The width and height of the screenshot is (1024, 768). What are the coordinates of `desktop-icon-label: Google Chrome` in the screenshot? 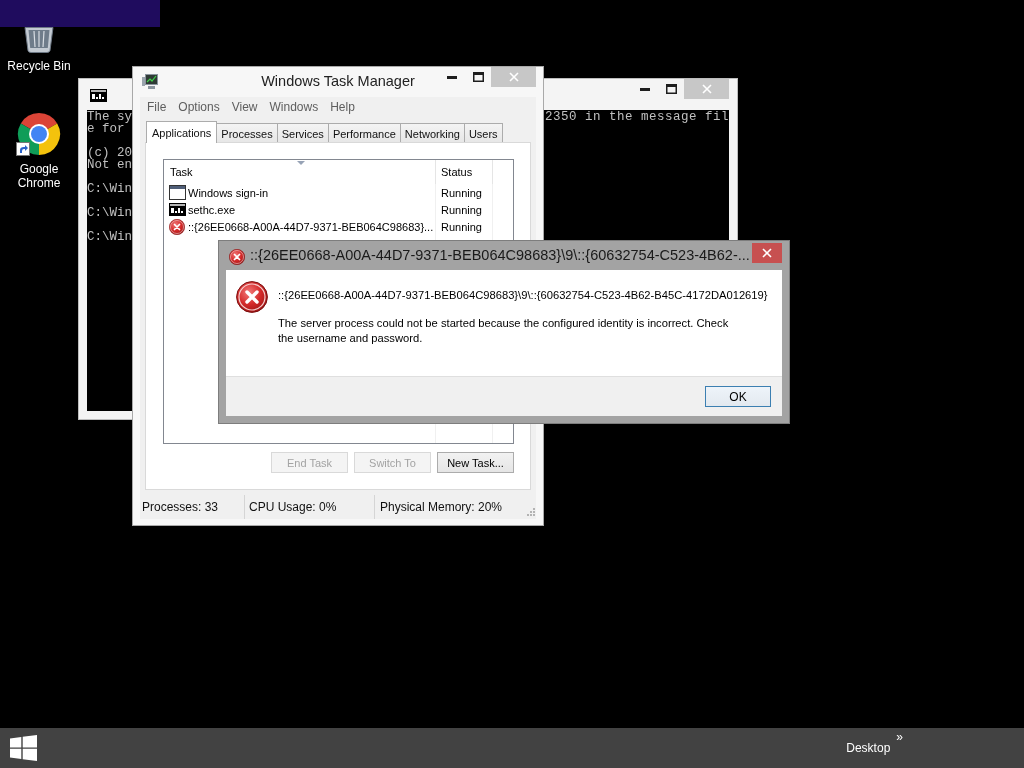 It's located at (39, 176).